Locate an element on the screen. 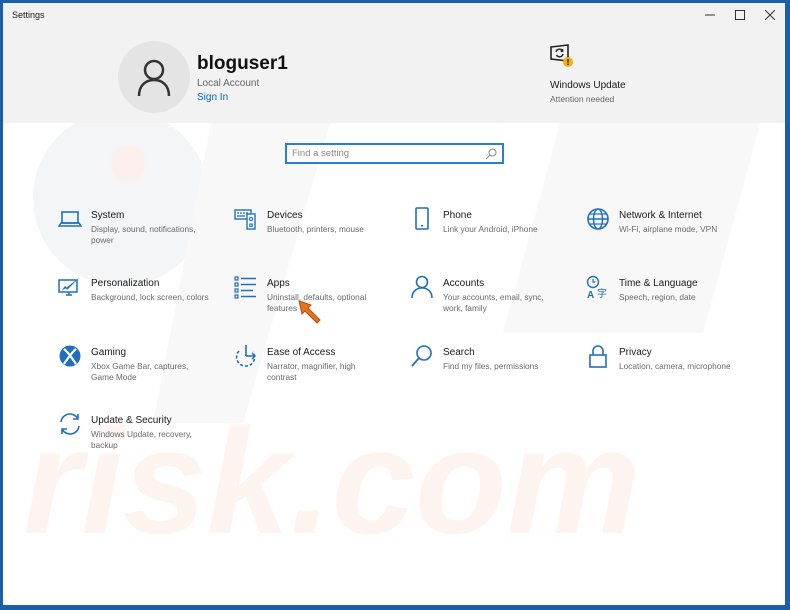 Image resolution: width=790 pixels, height=610 pixels. person-icon is located at coordinates (422, 287).